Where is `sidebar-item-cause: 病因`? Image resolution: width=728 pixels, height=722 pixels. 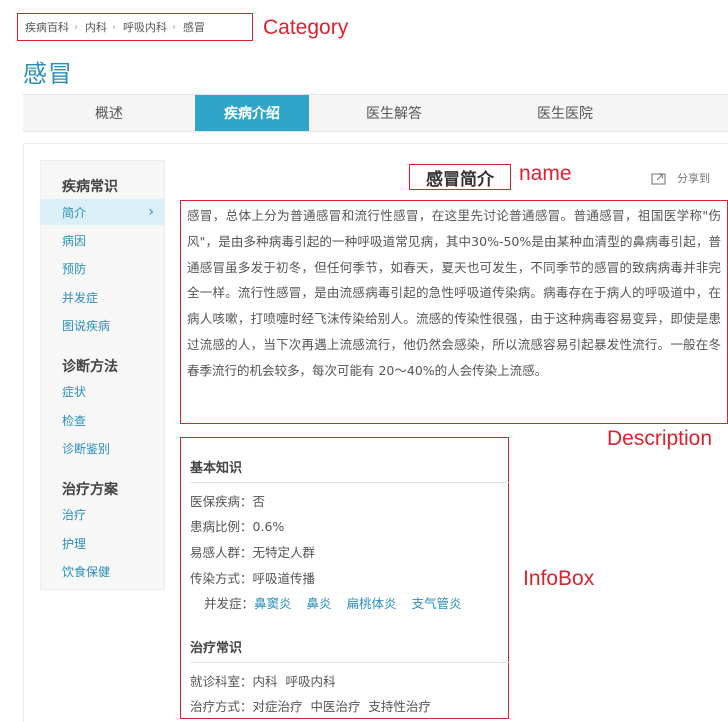
sidebar-item-cause: 病因 is located at coordinates (102, 240).